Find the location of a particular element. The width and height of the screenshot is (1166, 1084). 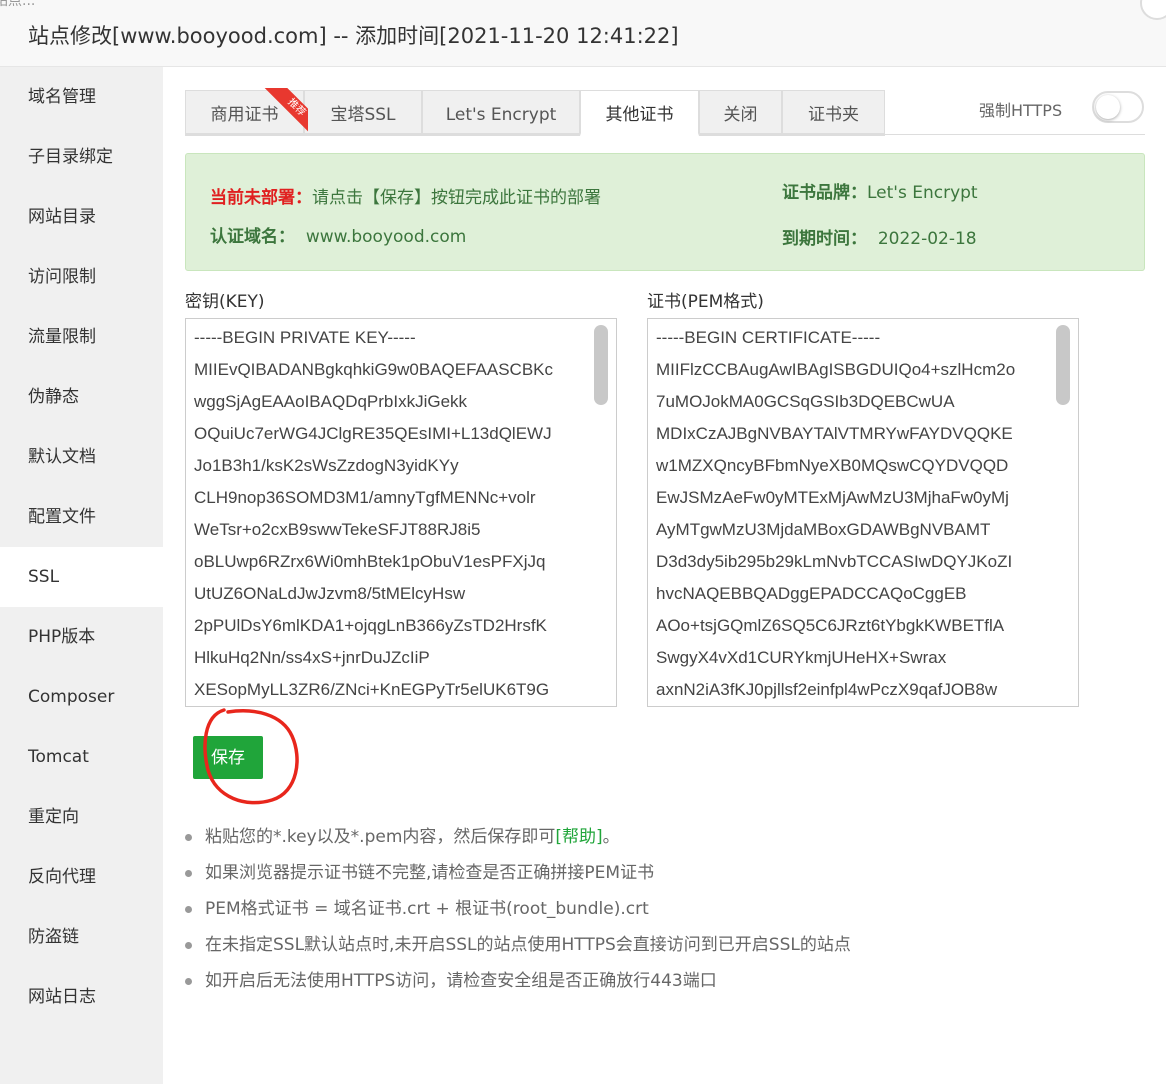

note-text: 如果浏览器提示证书链不完整,请检查是否正确拼接PEM证书 is located at coordinates (430, 873).